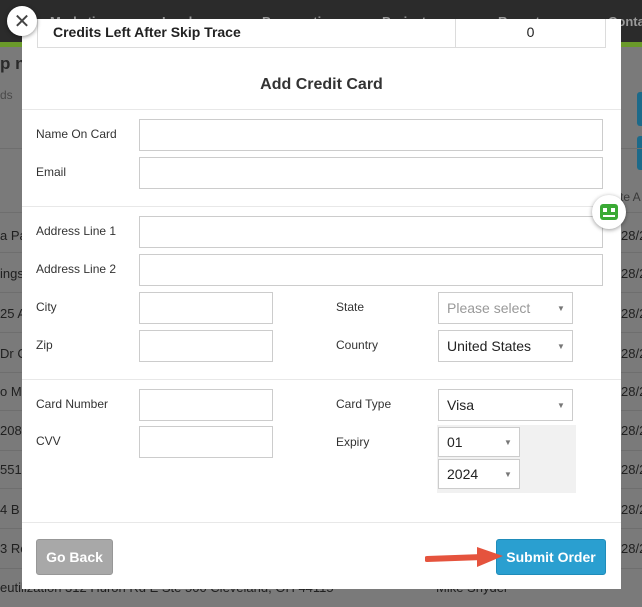 The width and height of the screenshot is (642, 607). I want to click on go-back-button: Go Back, so click(74, 557).